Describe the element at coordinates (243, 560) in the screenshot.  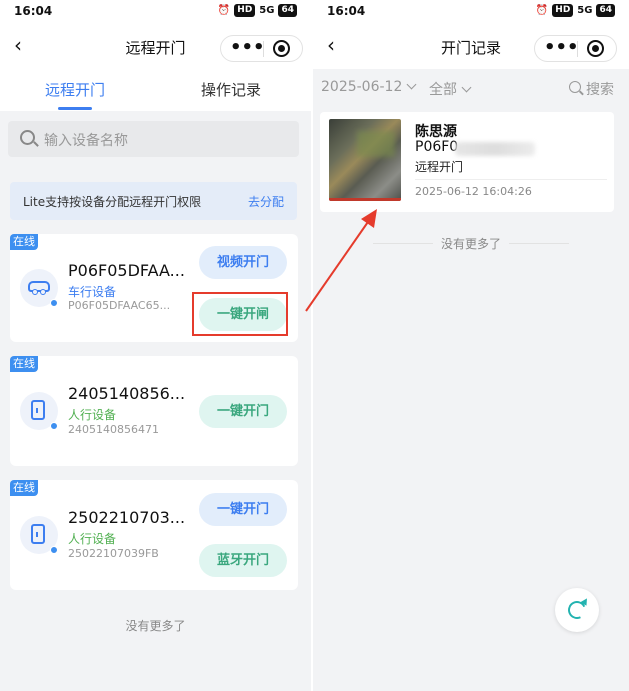
I see `bluetooth-open-button: 蓝牙开门` at that location.